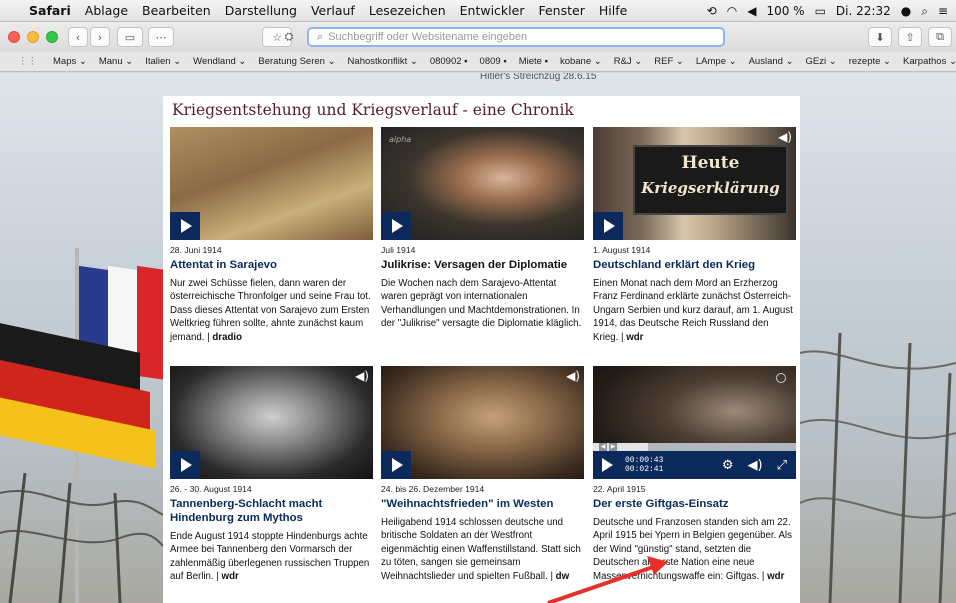 Image resolution: width=956 pixels, height=603 pixels. I want to click on menu-item-entwickler: Entwickler, so click(492, 10).